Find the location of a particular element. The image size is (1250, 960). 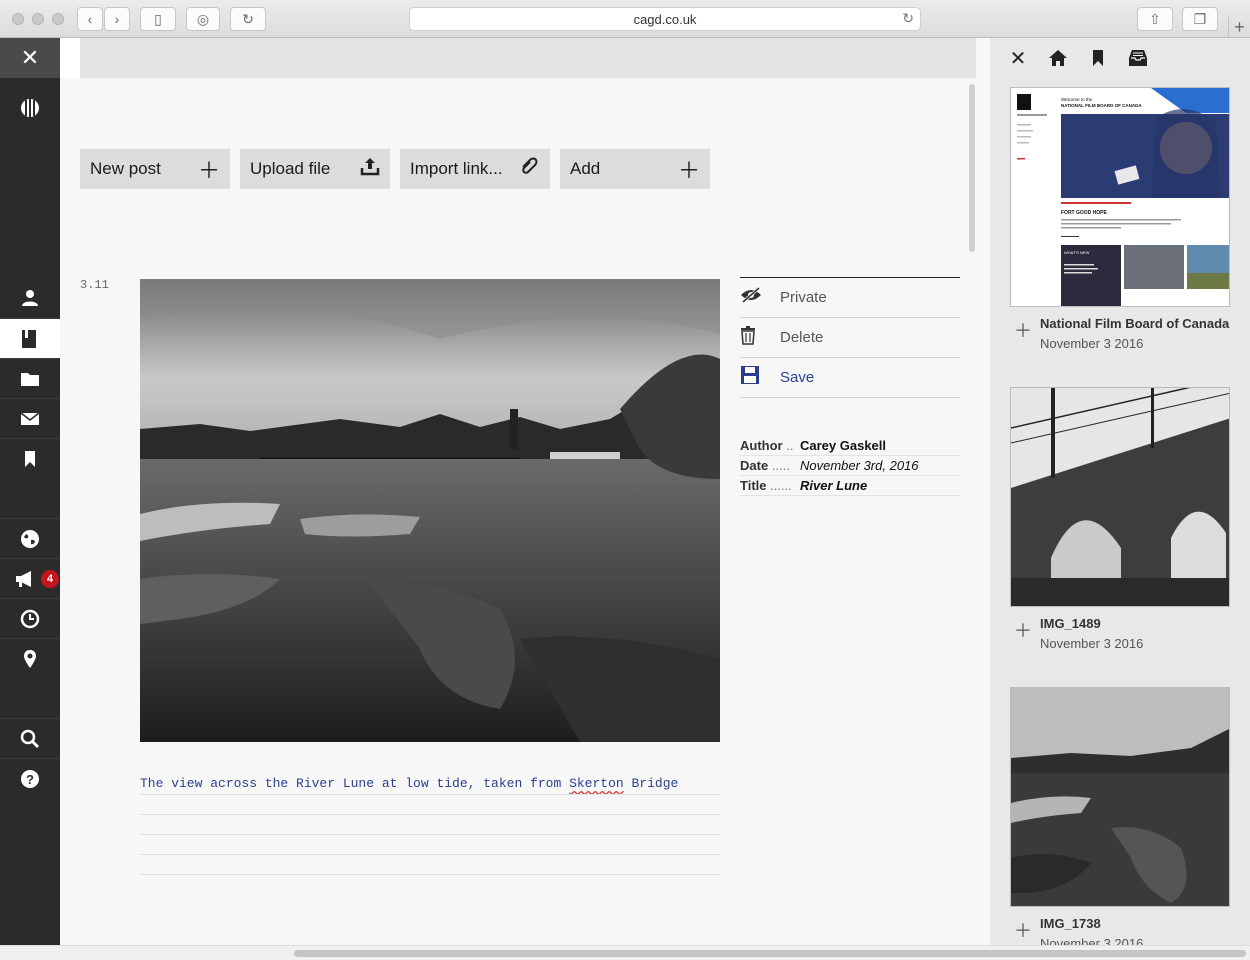

save-button: Save is located at coordinates (850, 378).